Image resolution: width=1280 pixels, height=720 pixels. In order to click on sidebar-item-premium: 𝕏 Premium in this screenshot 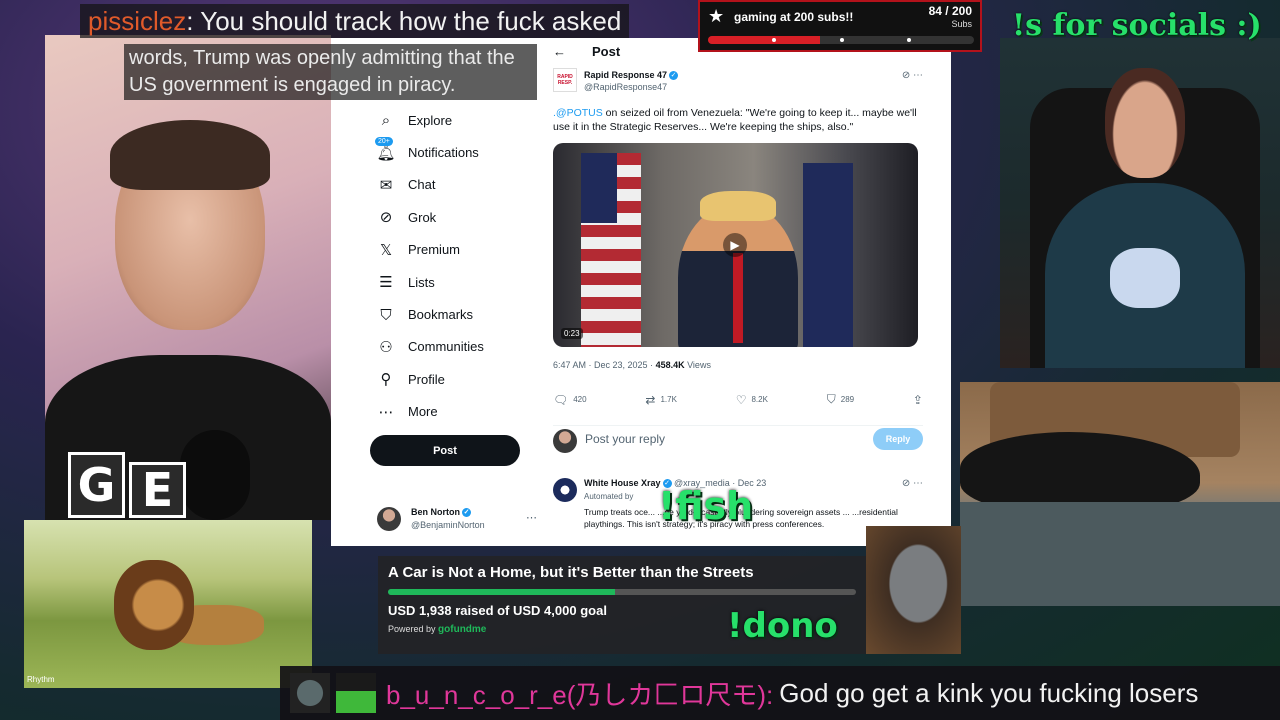, I will do `click(434, 250)`.